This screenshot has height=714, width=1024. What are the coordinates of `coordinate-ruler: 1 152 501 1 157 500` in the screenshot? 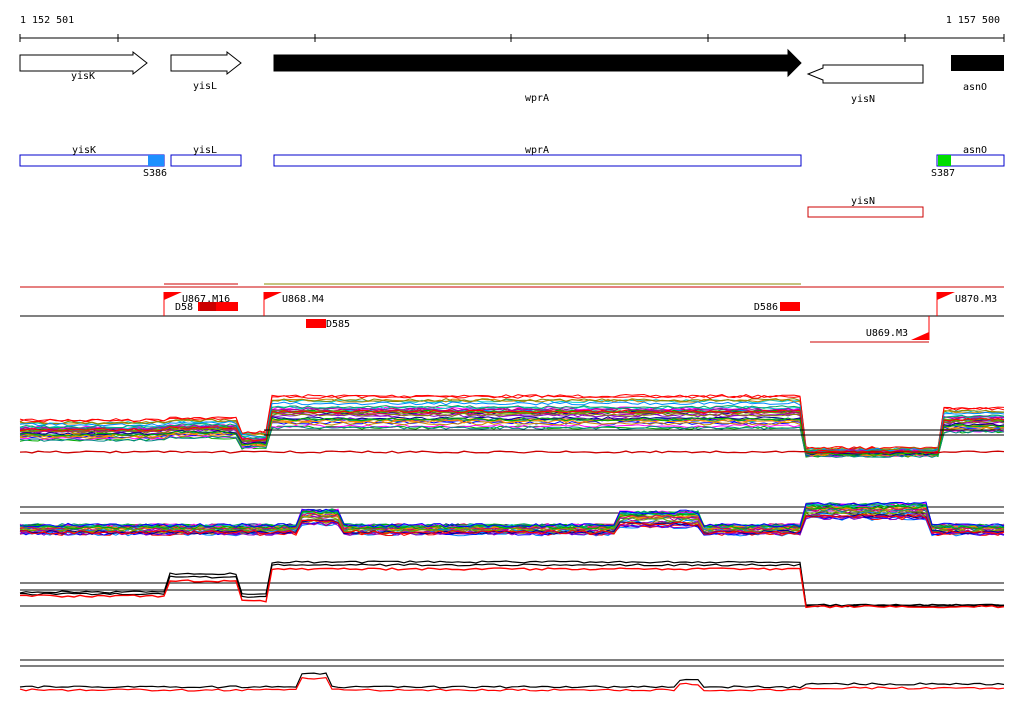 It's located at (512, 28).